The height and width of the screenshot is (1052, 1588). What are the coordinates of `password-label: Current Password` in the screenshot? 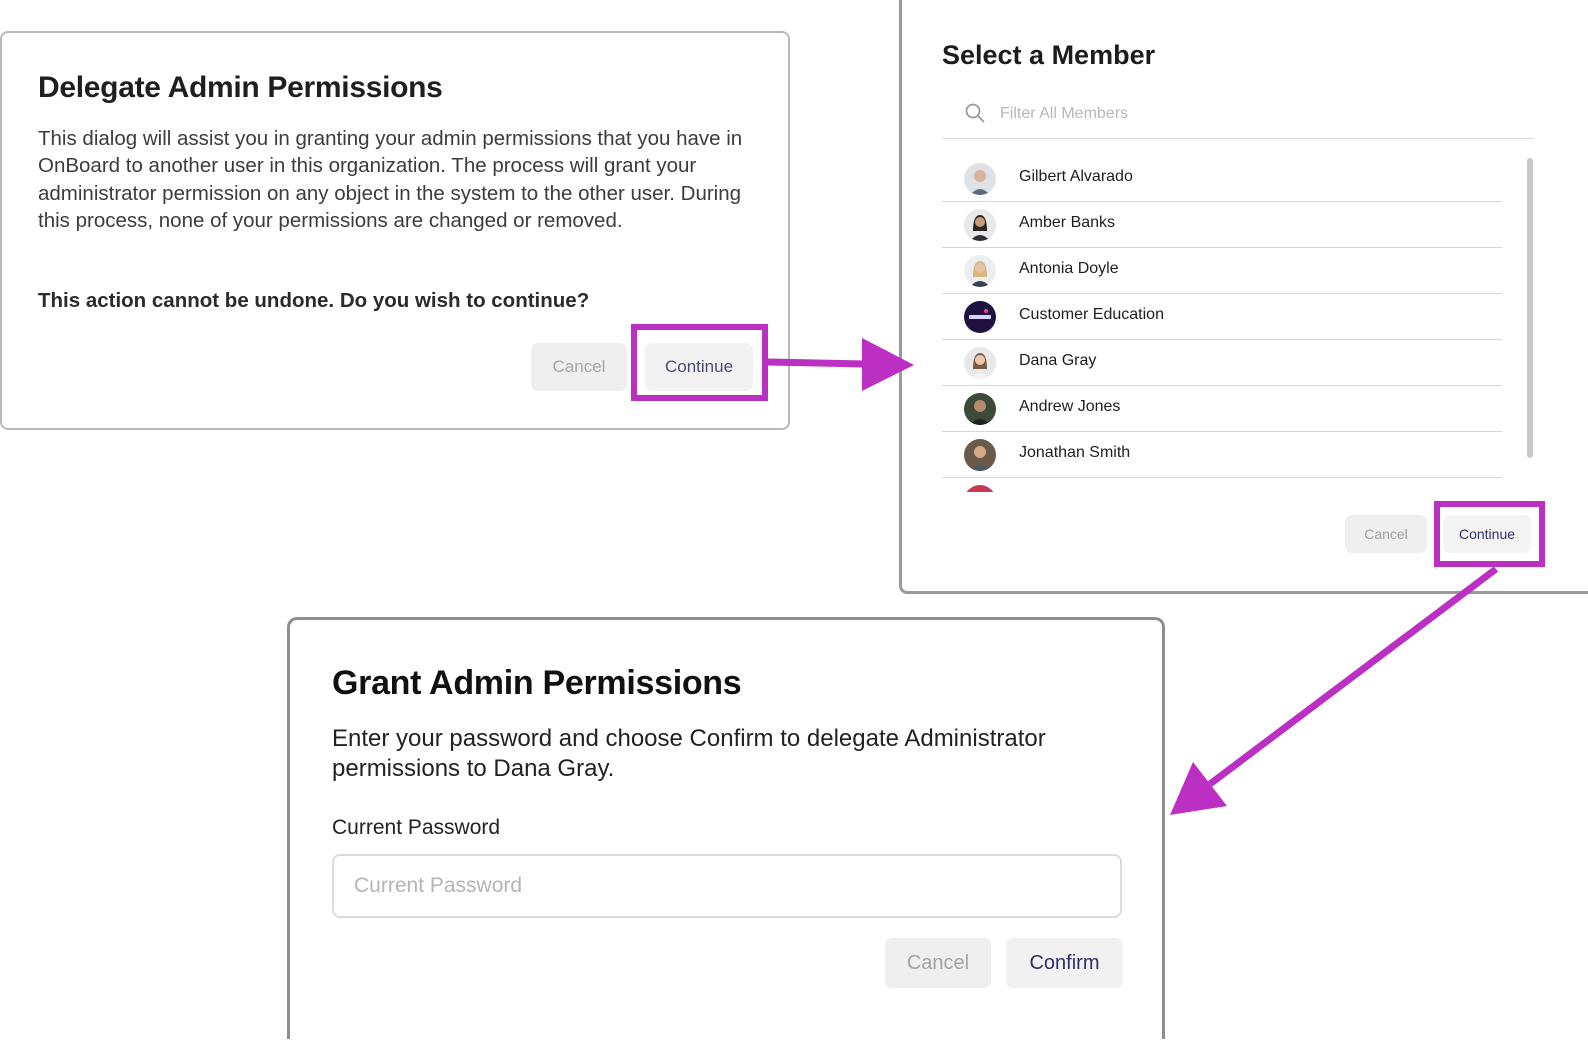 It's located at (416, 827).